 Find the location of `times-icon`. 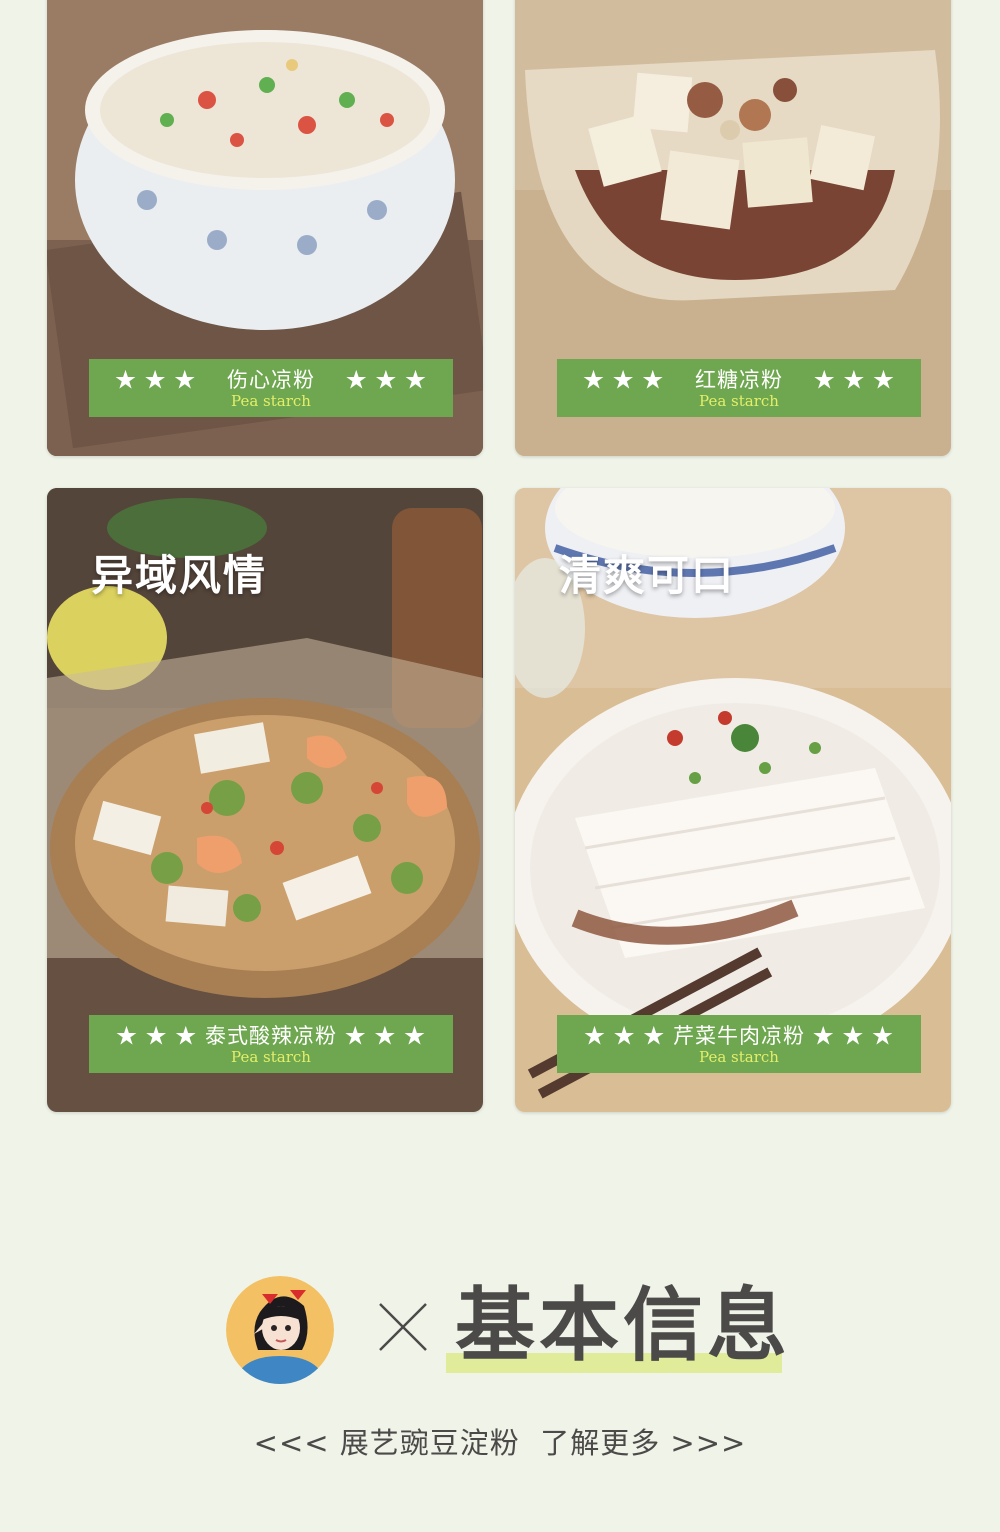

times-icon is located at coordinates (403, 1327).